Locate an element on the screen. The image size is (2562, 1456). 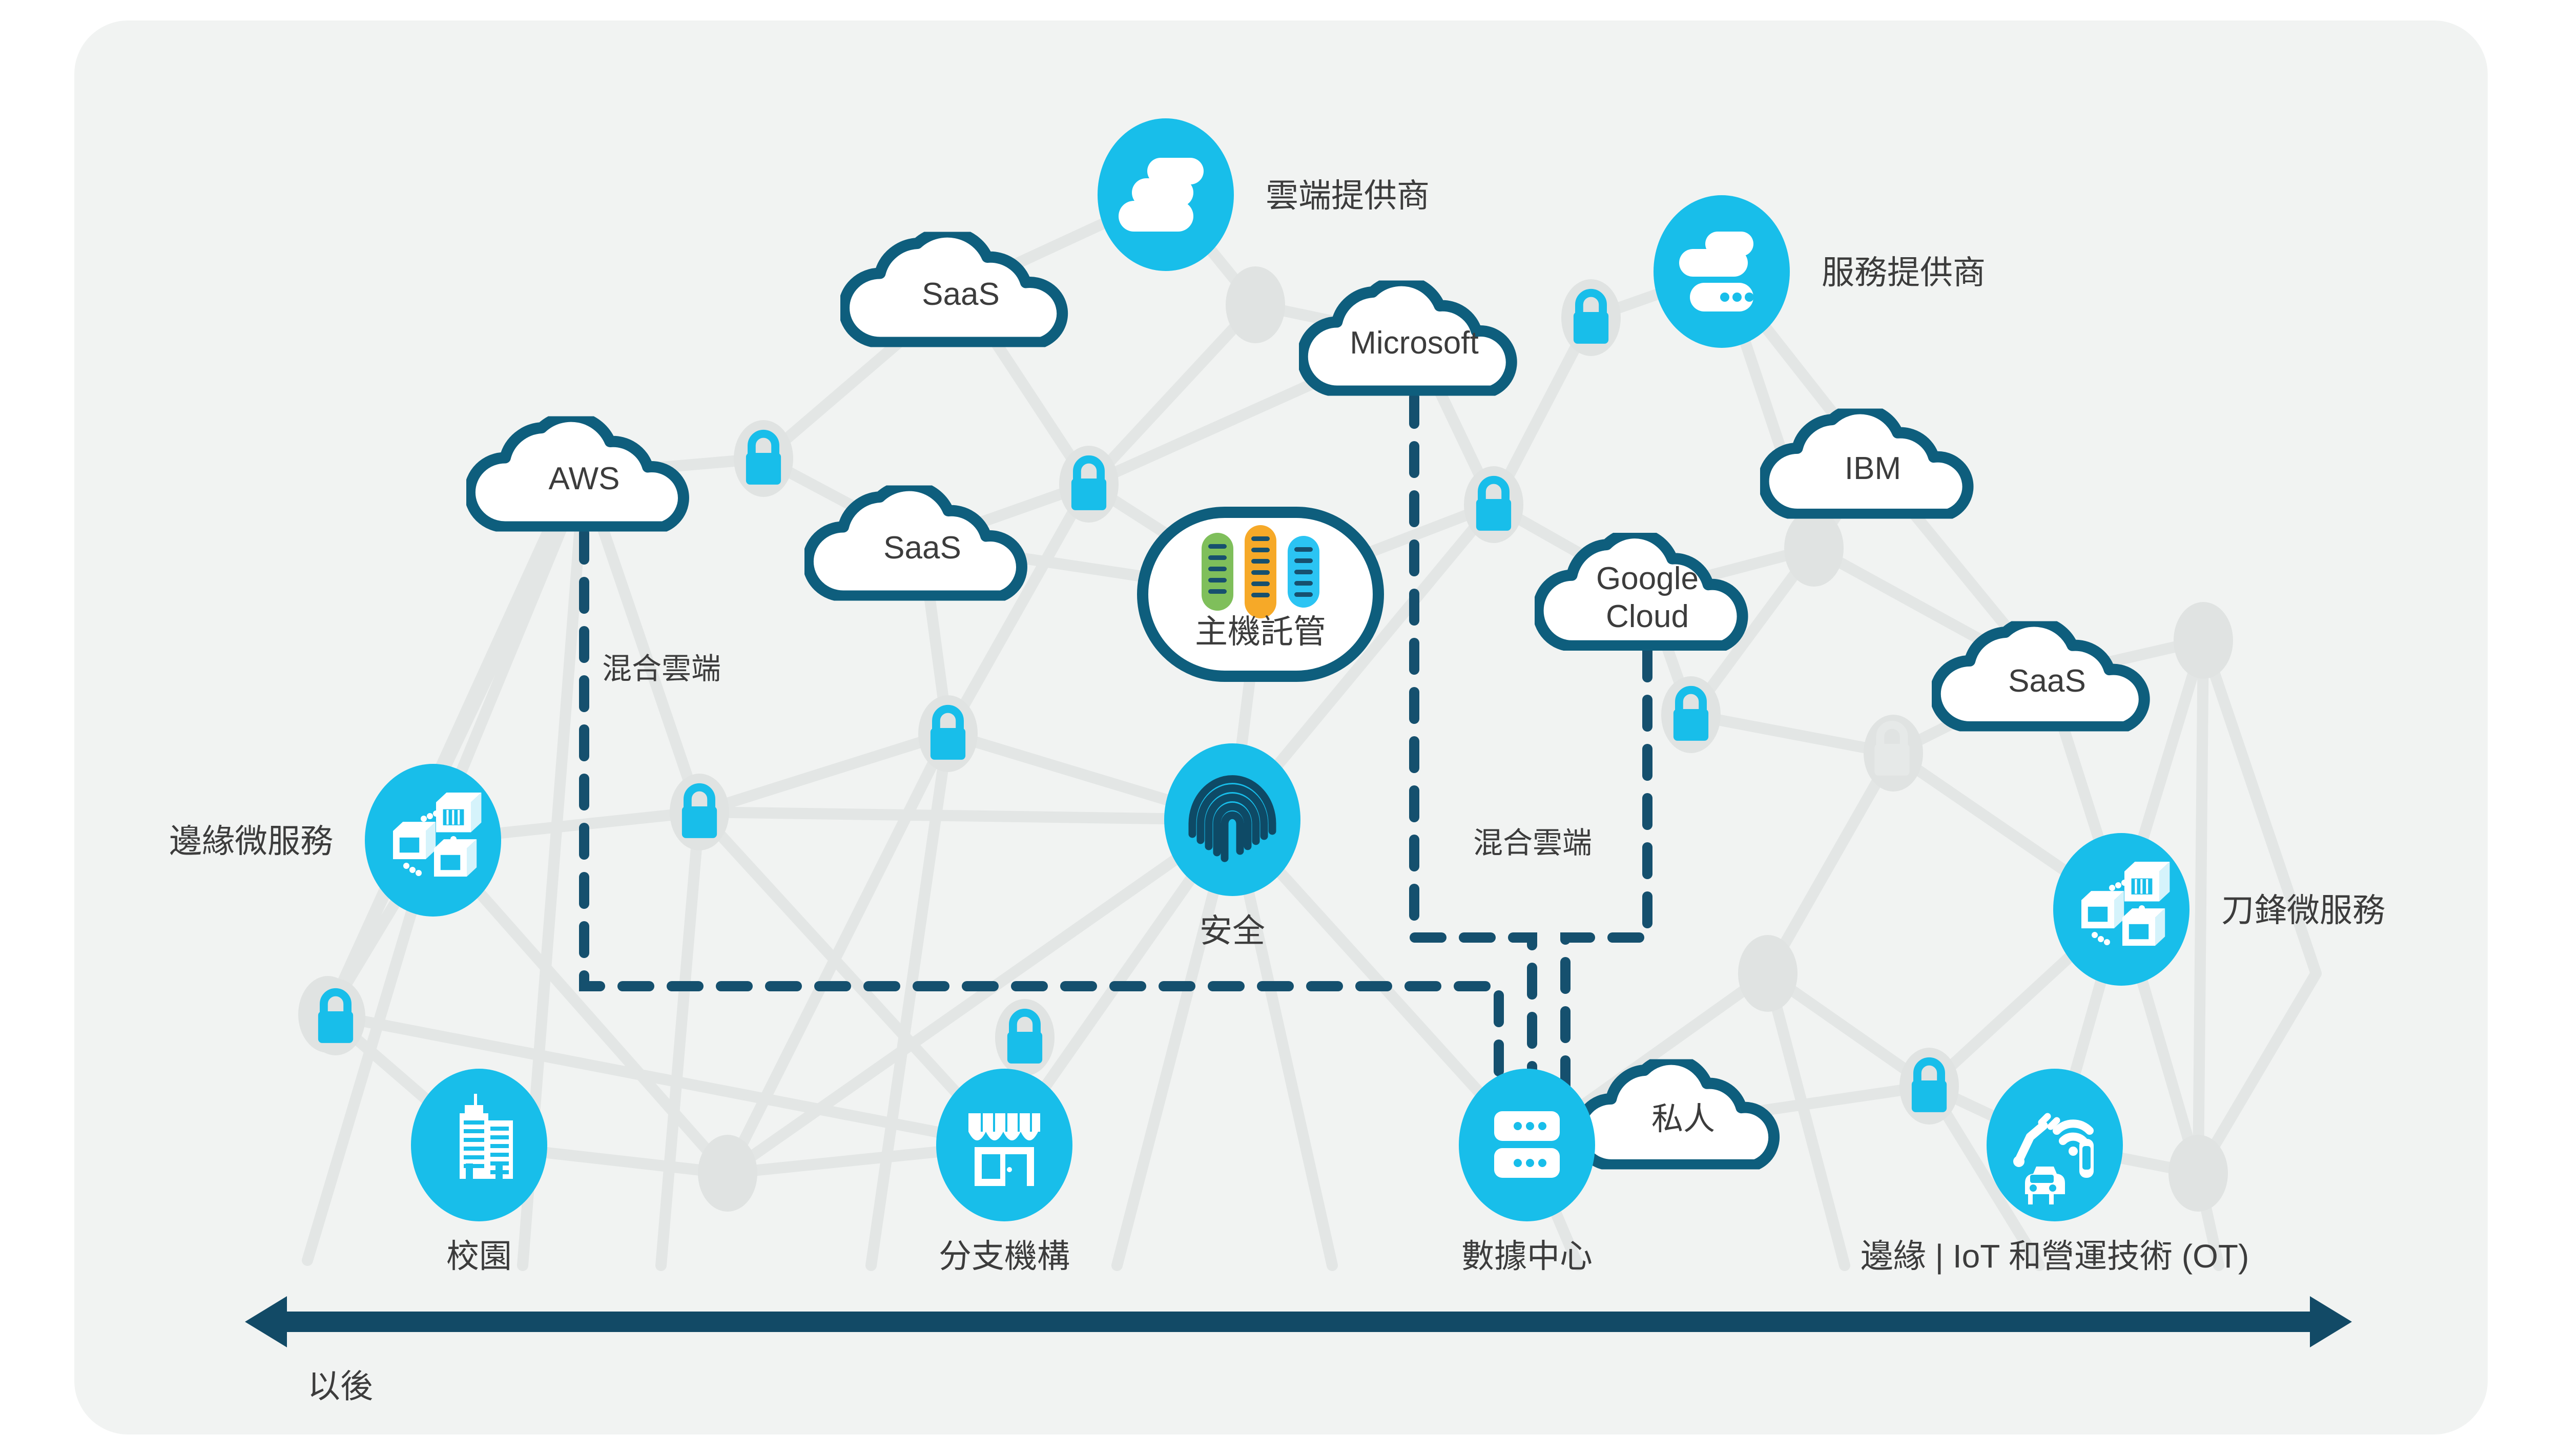
icon-node-label: 邊緣微服務 is located at coordinates (251, 842).